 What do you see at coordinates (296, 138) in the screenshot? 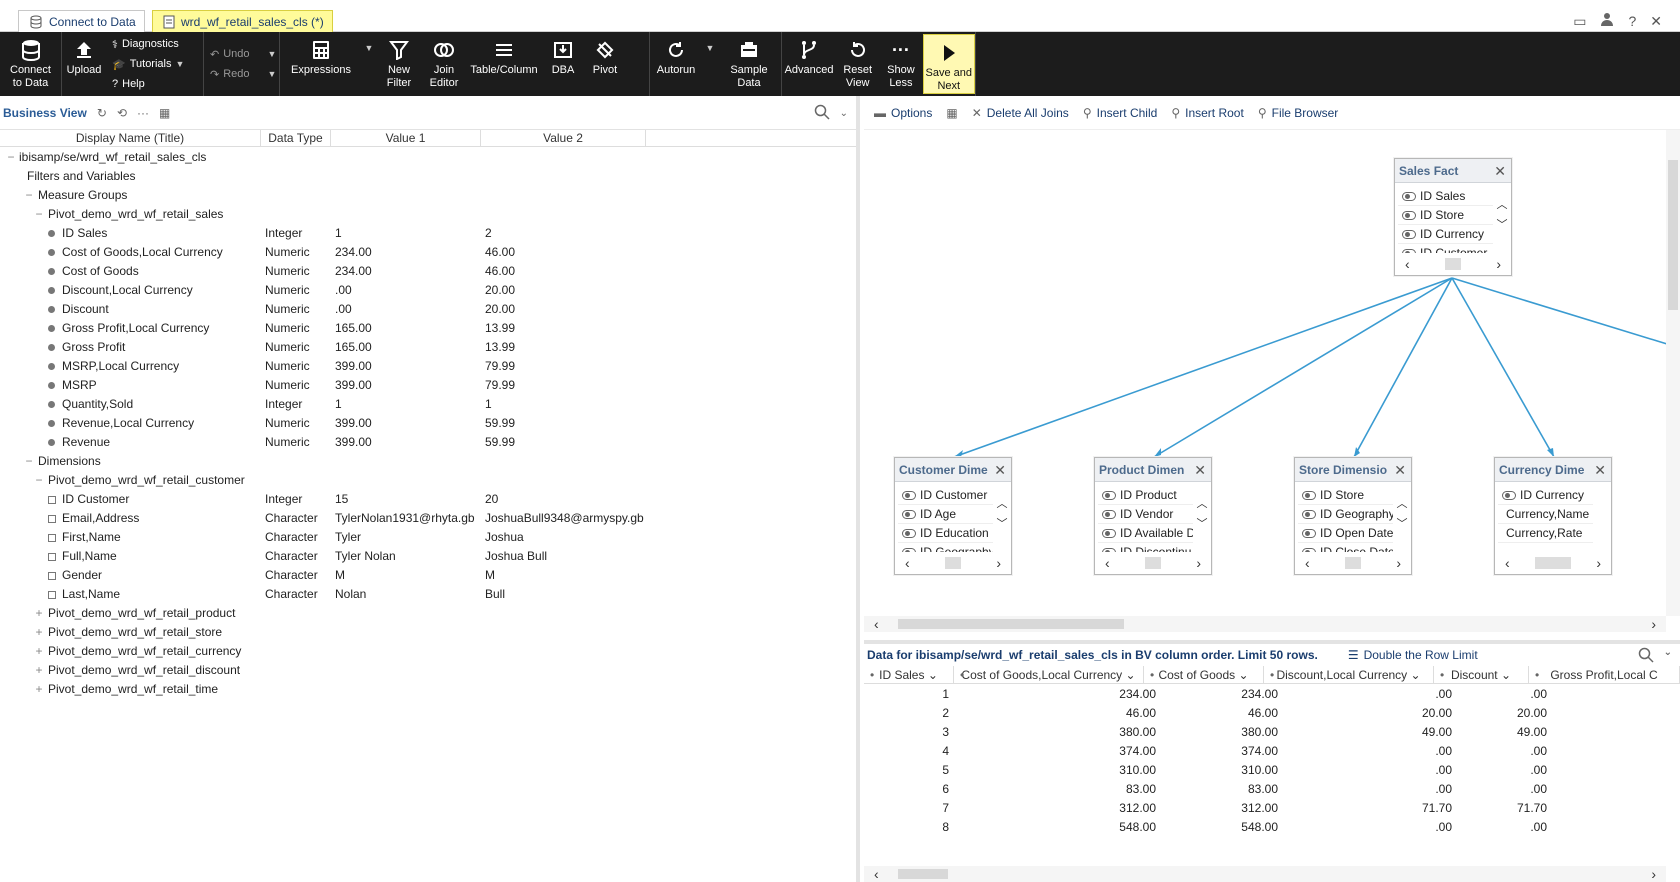
I see `column-header-data-type: Data Type` at bounding box center [296, 138].